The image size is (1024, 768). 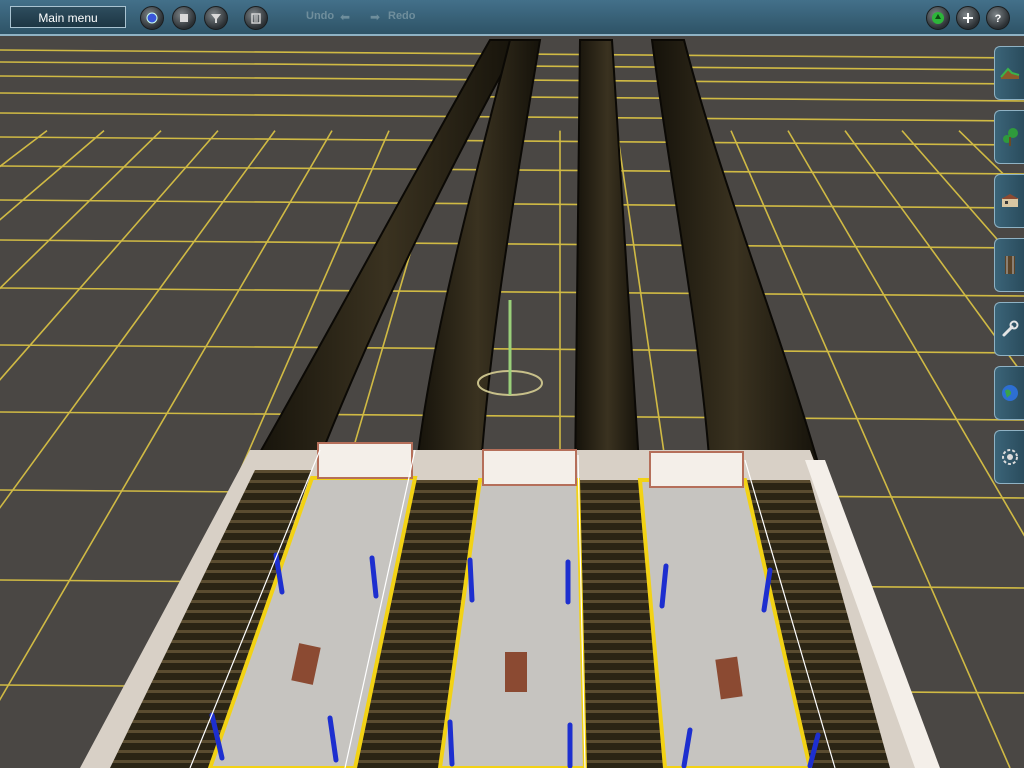 I want to click on undo-arrow-icon: ⬅, so click(x=345, y=17).